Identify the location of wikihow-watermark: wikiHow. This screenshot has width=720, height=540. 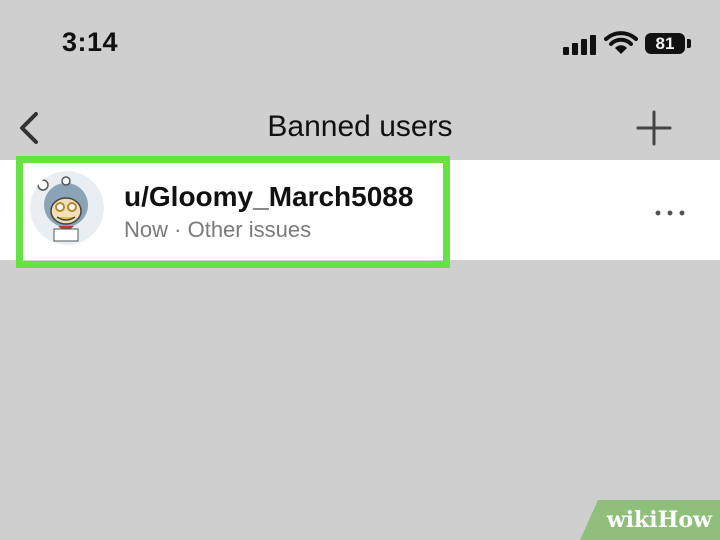
(650, 520).